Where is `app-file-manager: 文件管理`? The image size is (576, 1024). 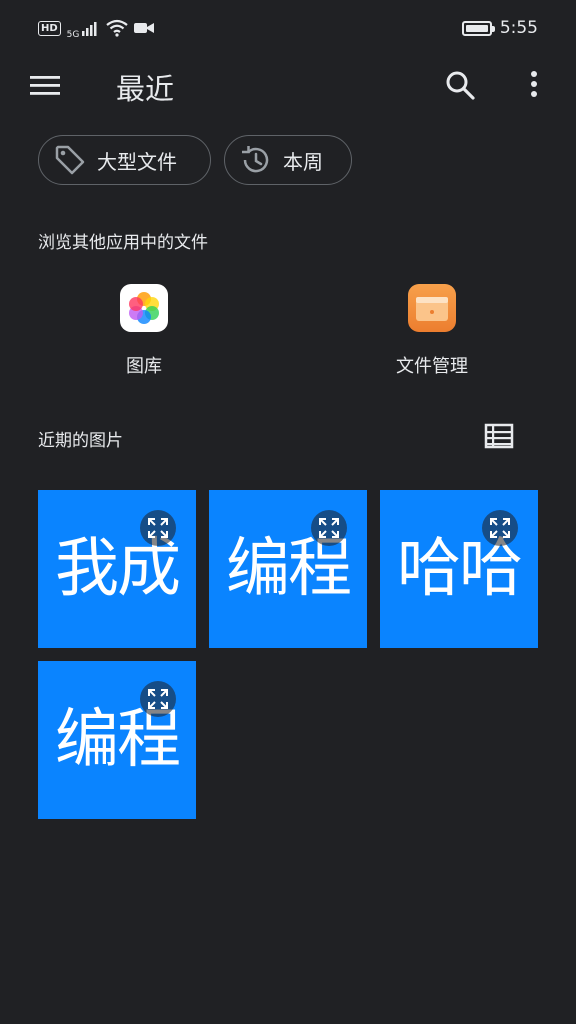
app-file-manager: 文件管理 is located at coordinates (432, 331).